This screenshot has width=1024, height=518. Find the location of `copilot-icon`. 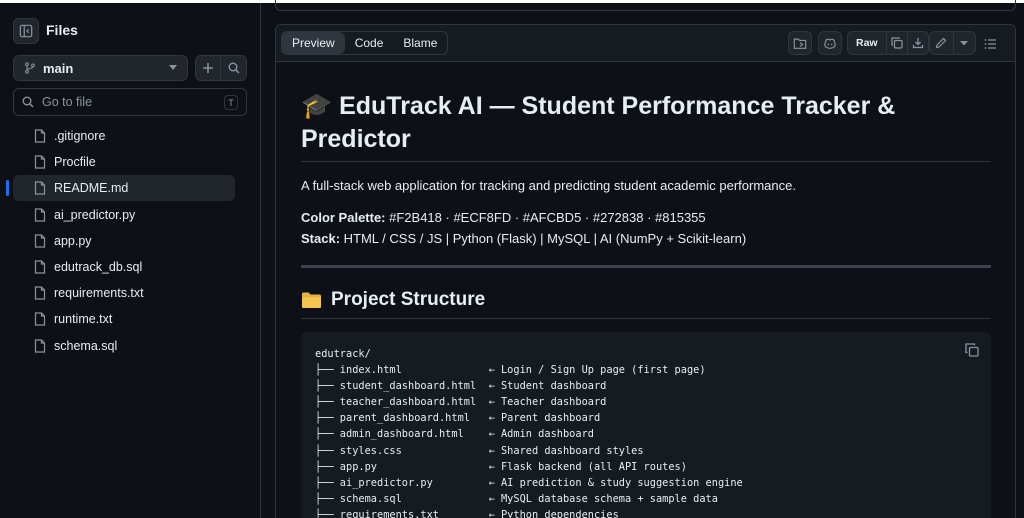

copilot-icon is located at coordinates (830, 43).